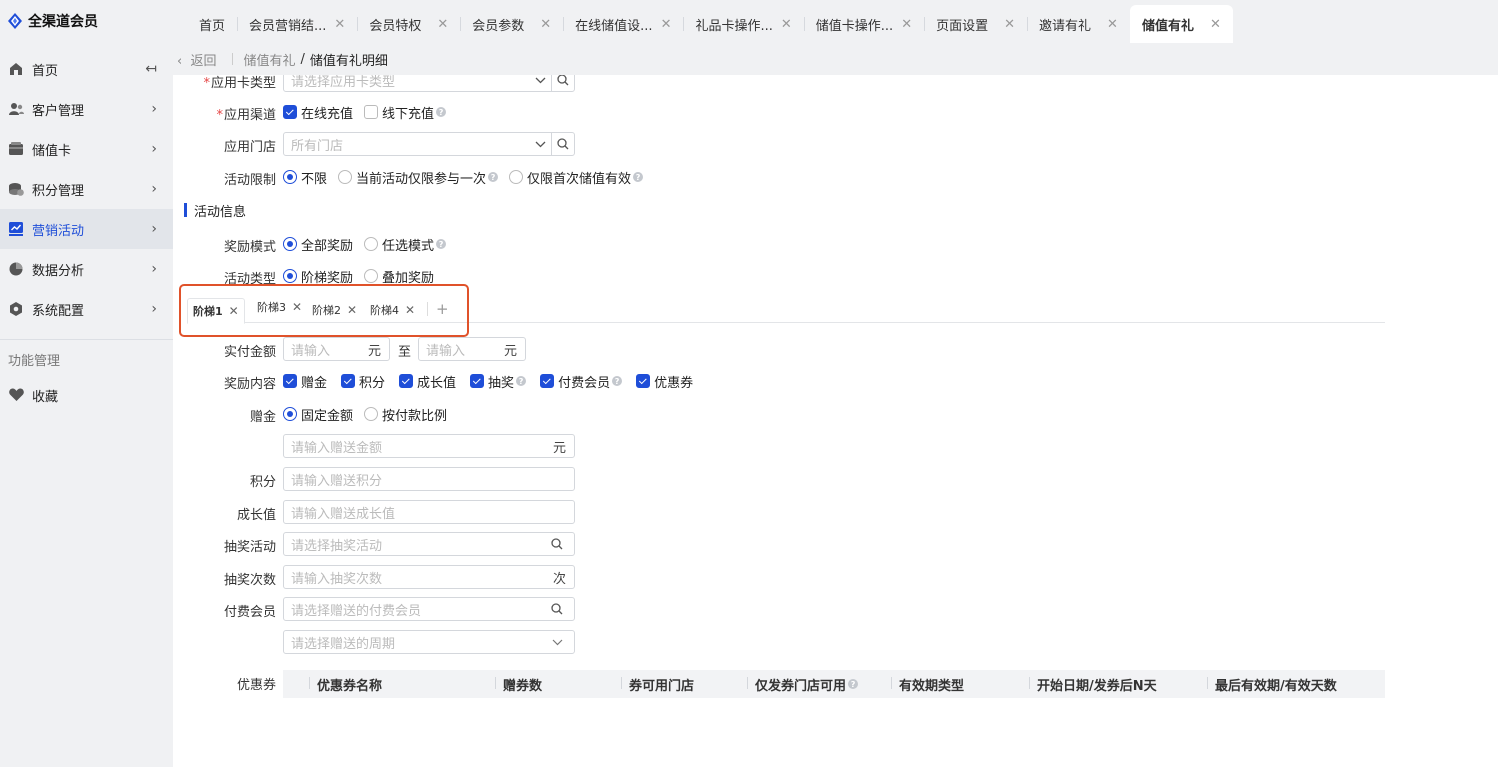 The width and height of the screenshot is (1498, 767). I want to click on reward-mode-all-radio: 全部奖励, so click(318, 244).